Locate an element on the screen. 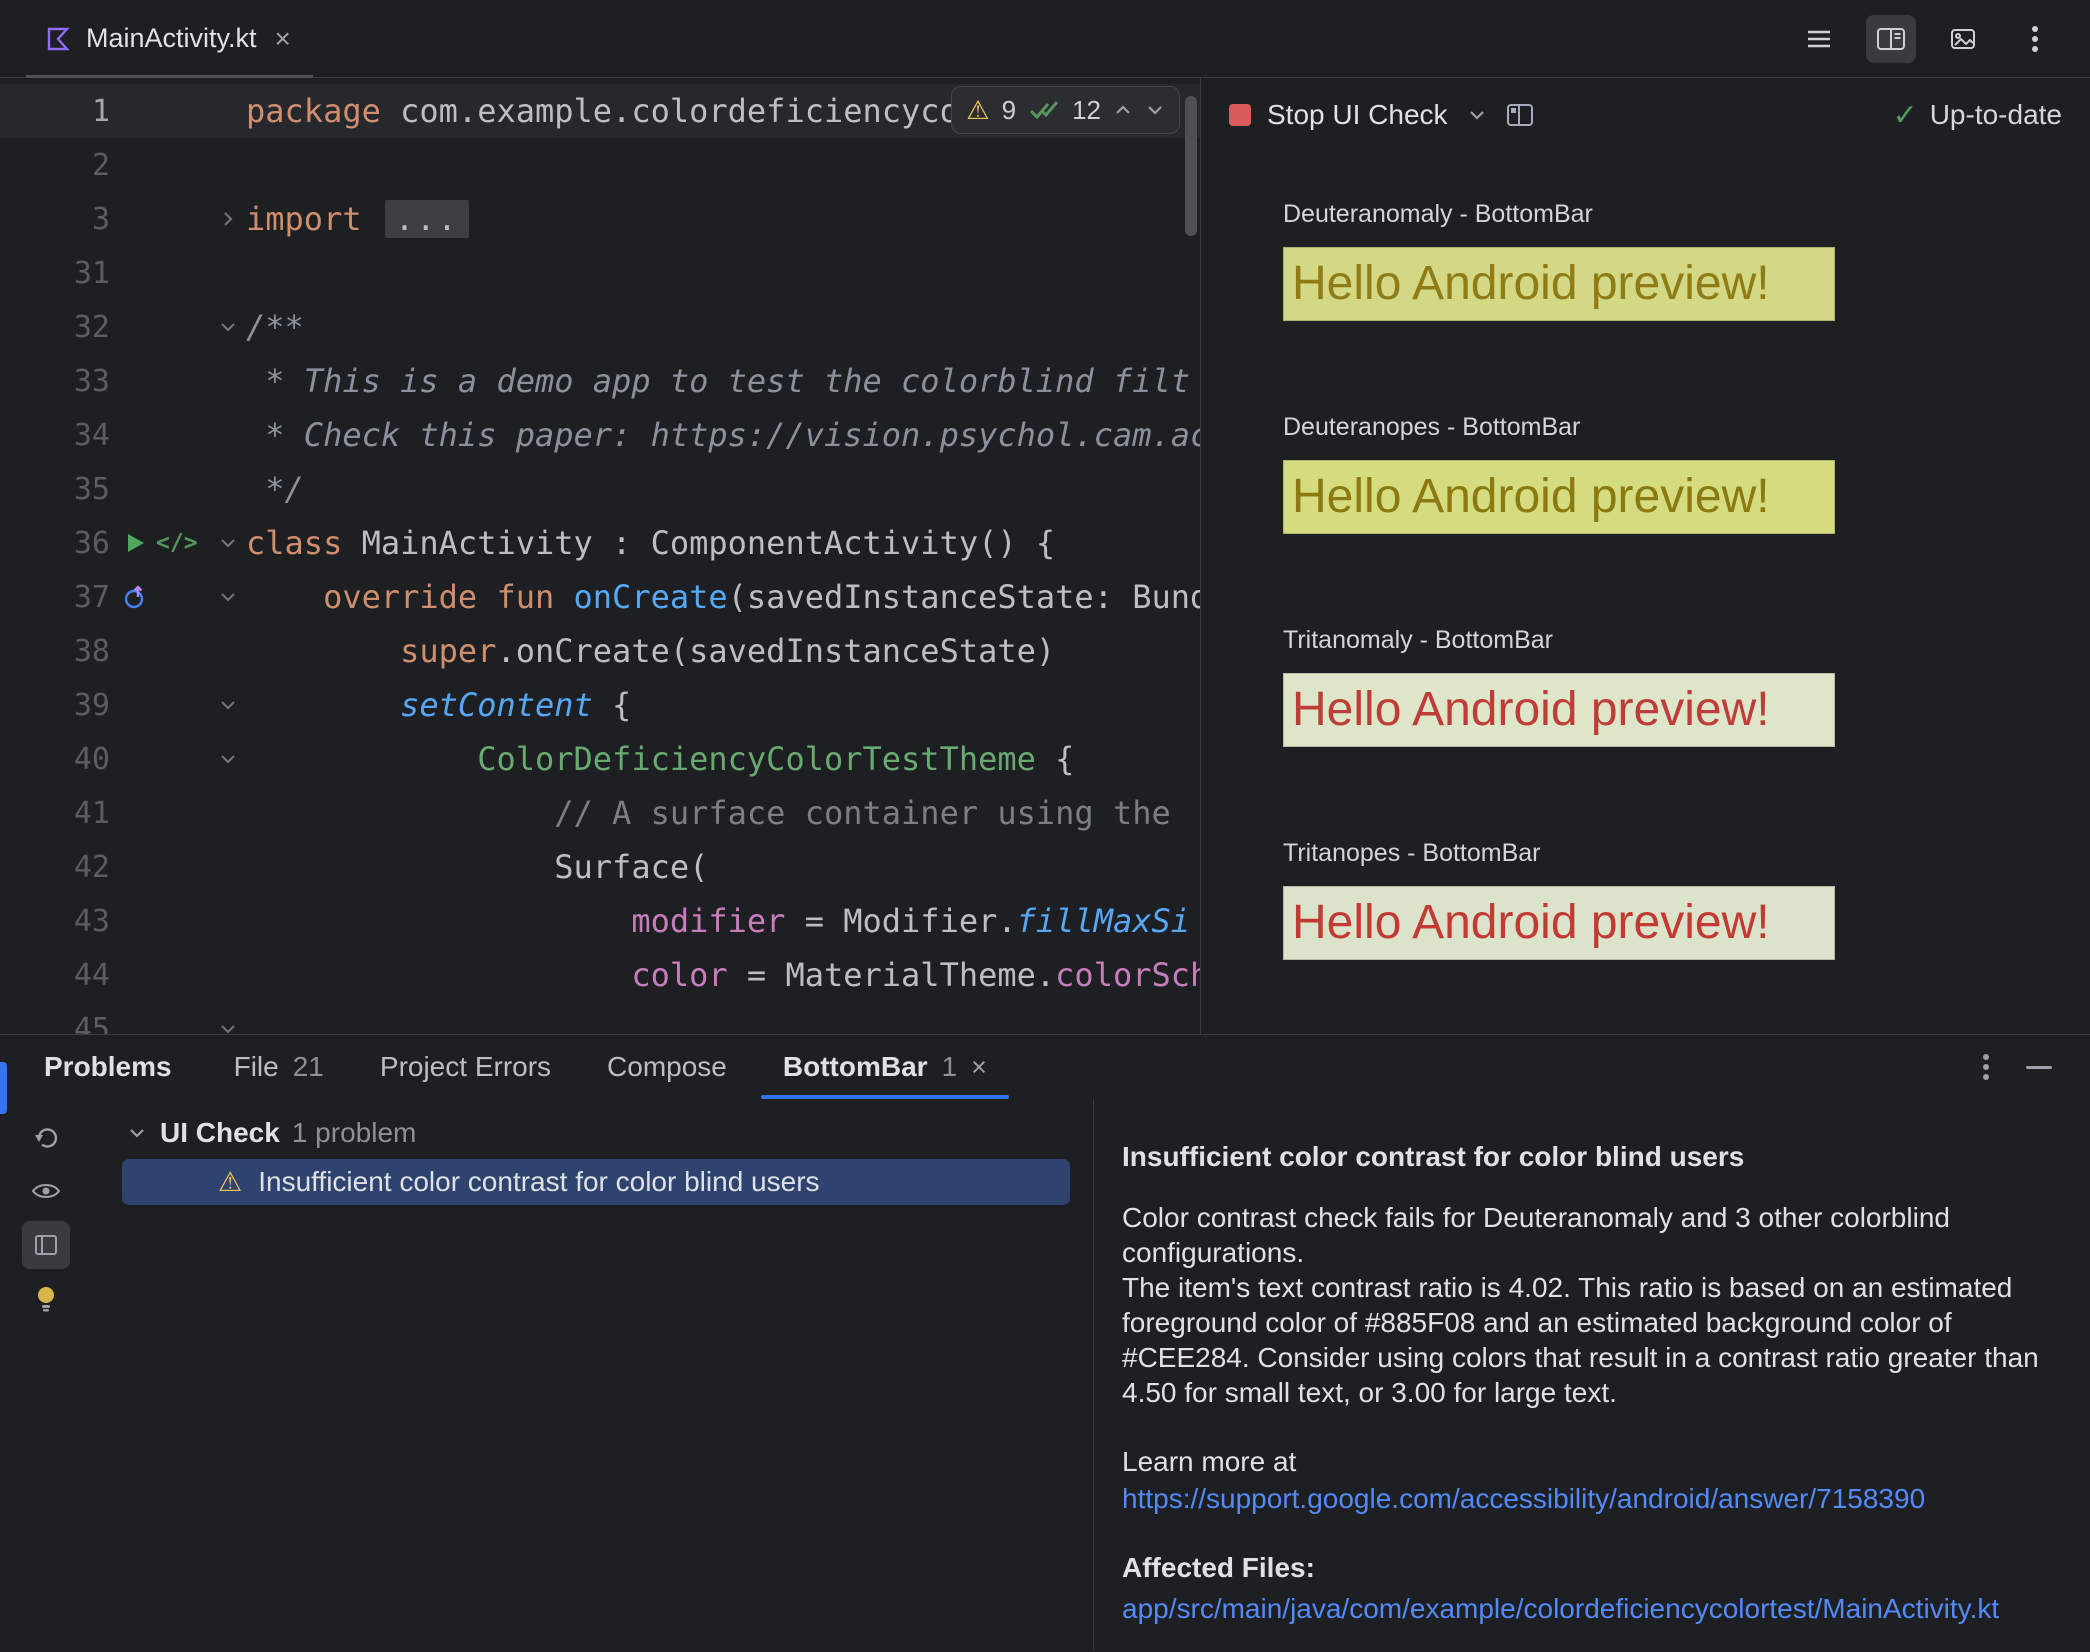 Image resolution: width=2090 pixels, height=1652 pixels. problems-toolbar is located at coordinates (46, 1374).